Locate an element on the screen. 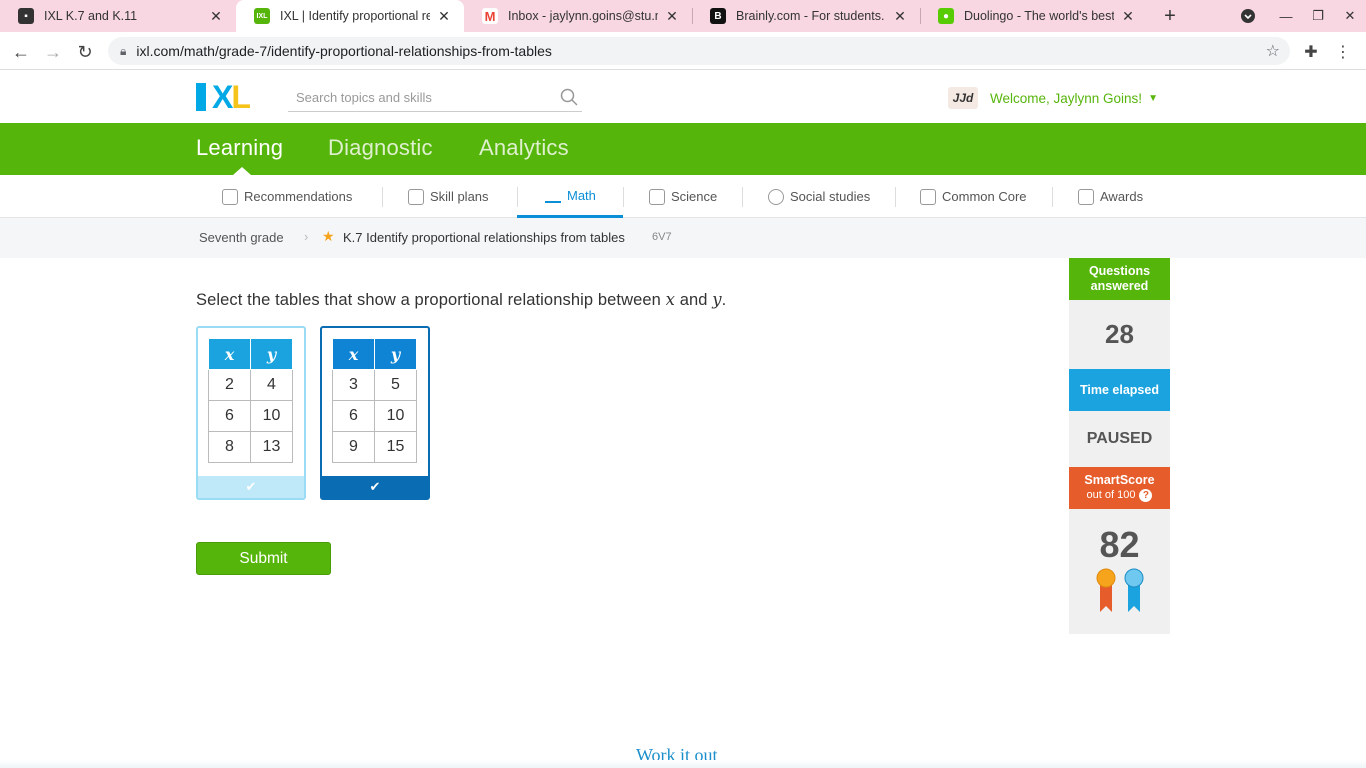 The height and width of the screenshot is (768, 1366). nav-learning: Learning is located at coordinates (239, 148).